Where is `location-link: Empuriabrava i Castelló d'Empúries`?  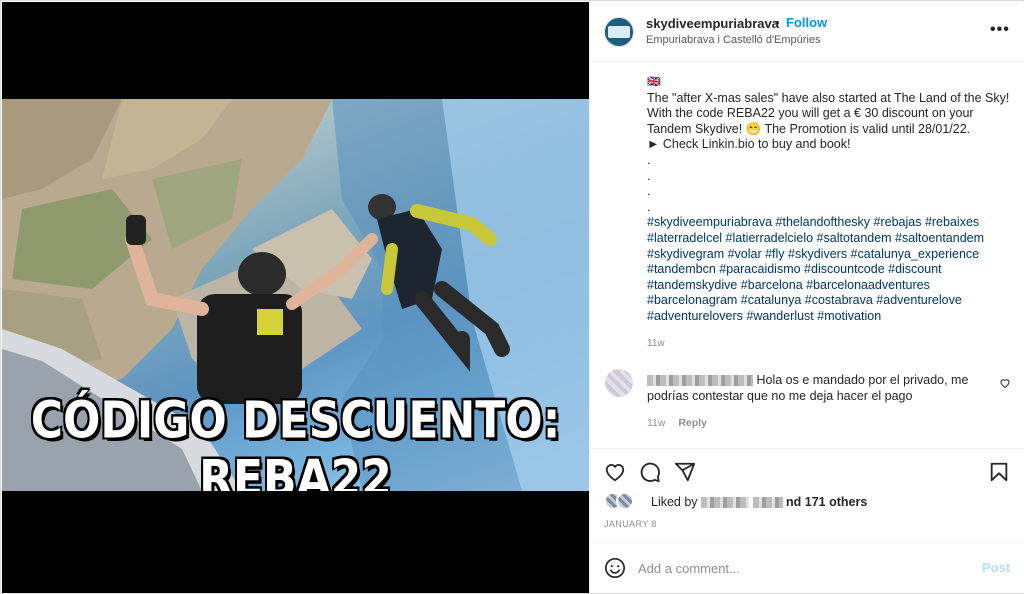 location-link: Empuriabrava i Castelló d'Empúries is located at coordinates (733, 40).